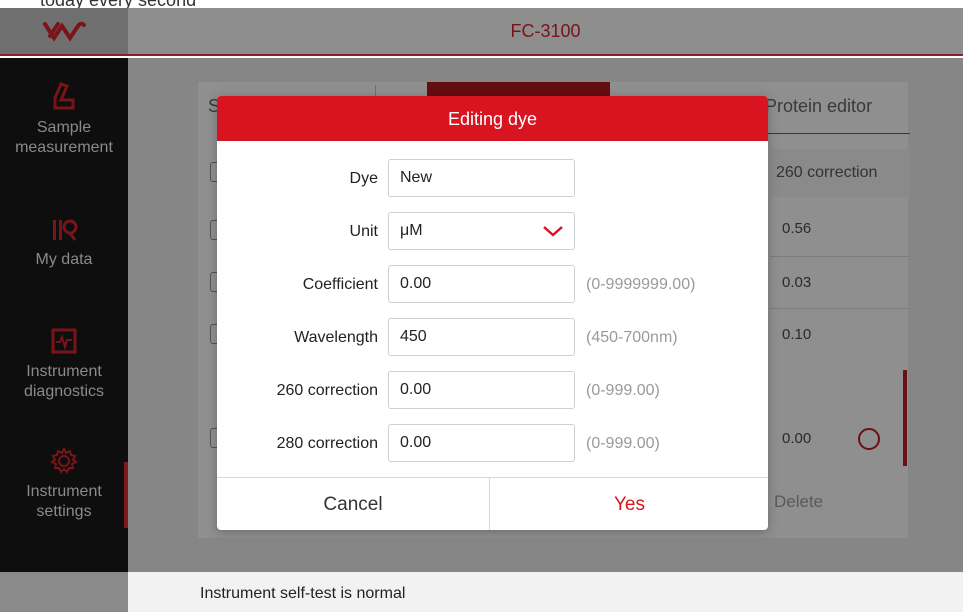 This screenshot has height=616, width=963. I want to click on corr260-row: 260 correction 0.00 (0-999.00), so click(492, 391).